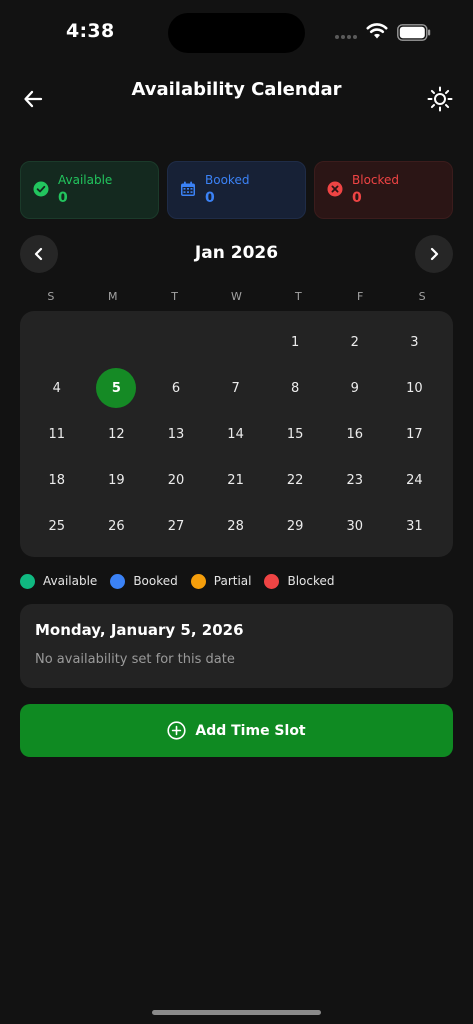 This screenshot has width=473, height=1024. I want to click on weekday-label: F, so click(360, 296).